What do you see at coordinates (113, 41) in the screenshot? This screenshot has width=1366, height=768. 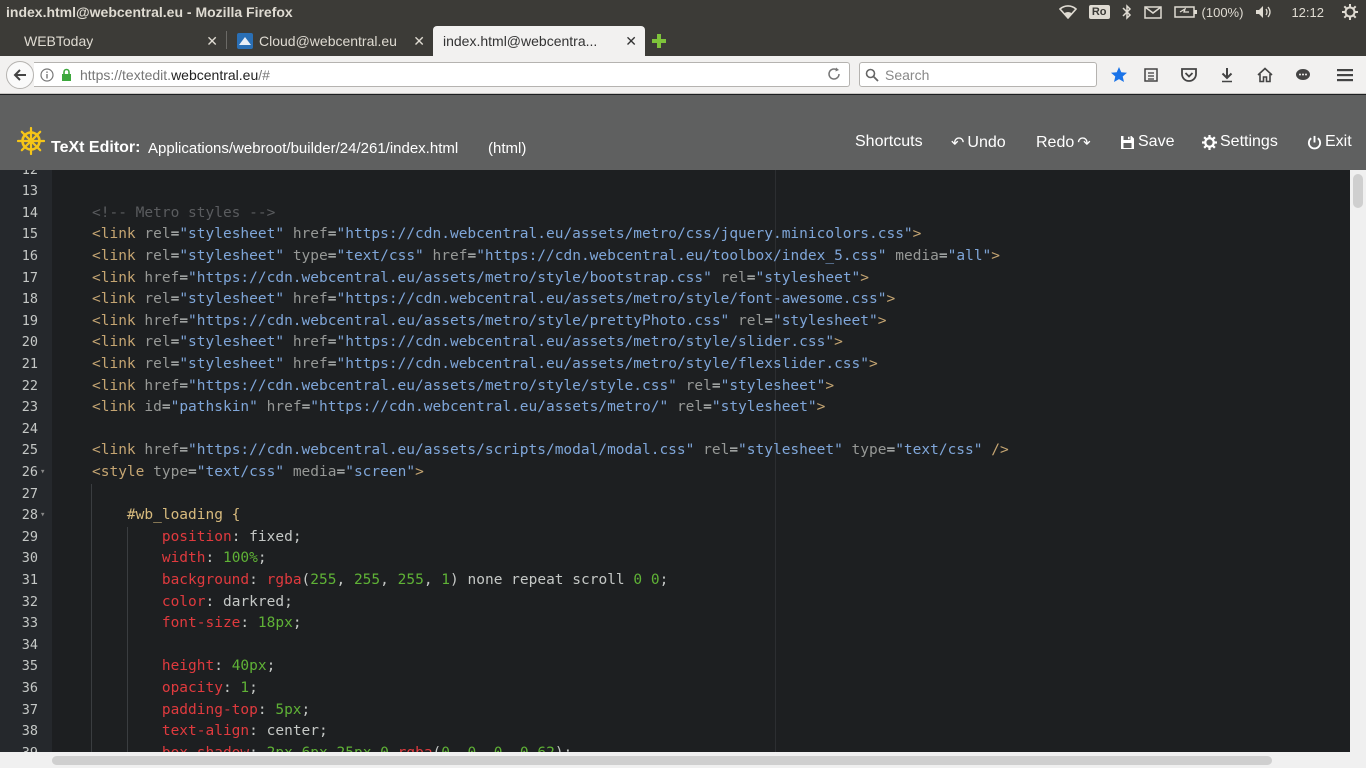 I see `tab-webtoday: WEBToday ✕` at bounding box center [113, 41].